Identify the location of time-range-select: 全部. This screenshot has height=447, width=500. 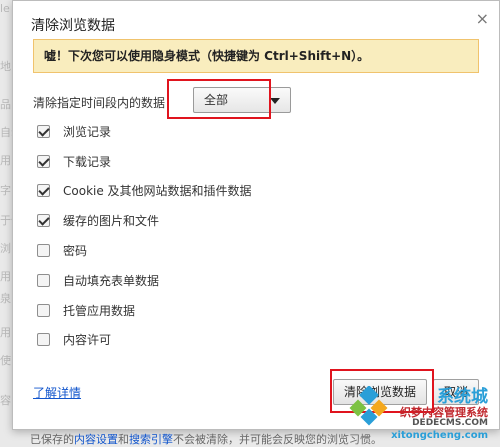
(242, 100).